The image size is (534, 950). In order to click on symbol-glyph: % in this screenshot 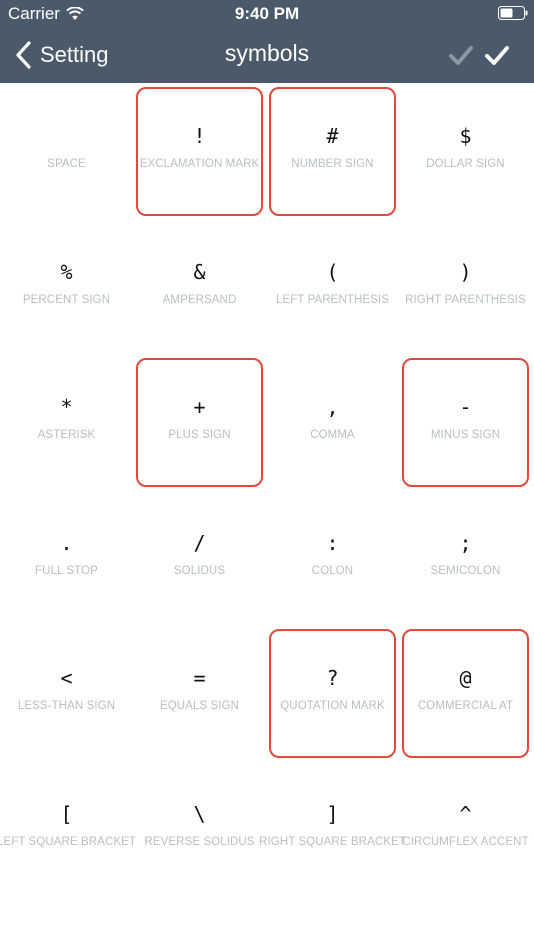, I will do `click(66, 271)`.